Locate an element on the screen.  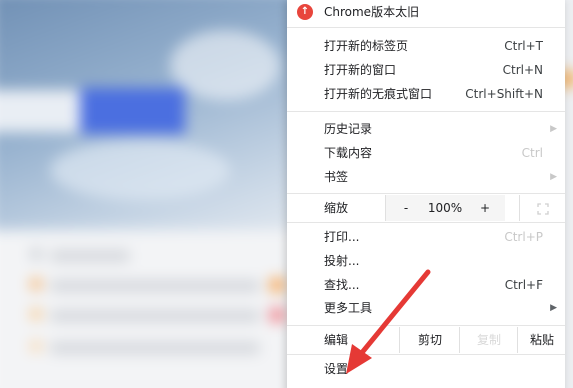
menu-item-new-window: 打开新的窗口 Ctrl+N is located at coordinates (426, 70).